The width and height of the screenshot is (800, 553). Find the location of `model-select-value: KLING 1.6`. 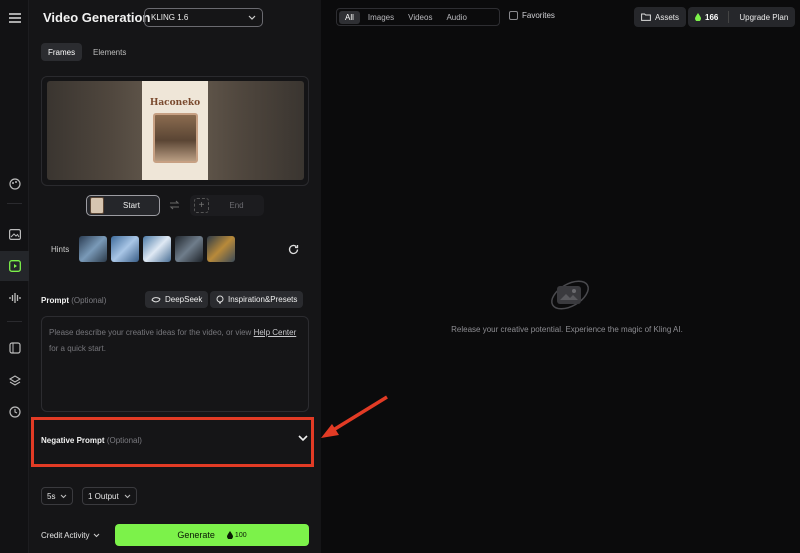

model-select-value: KLING 1.6 is located at coordinates (170, 17).